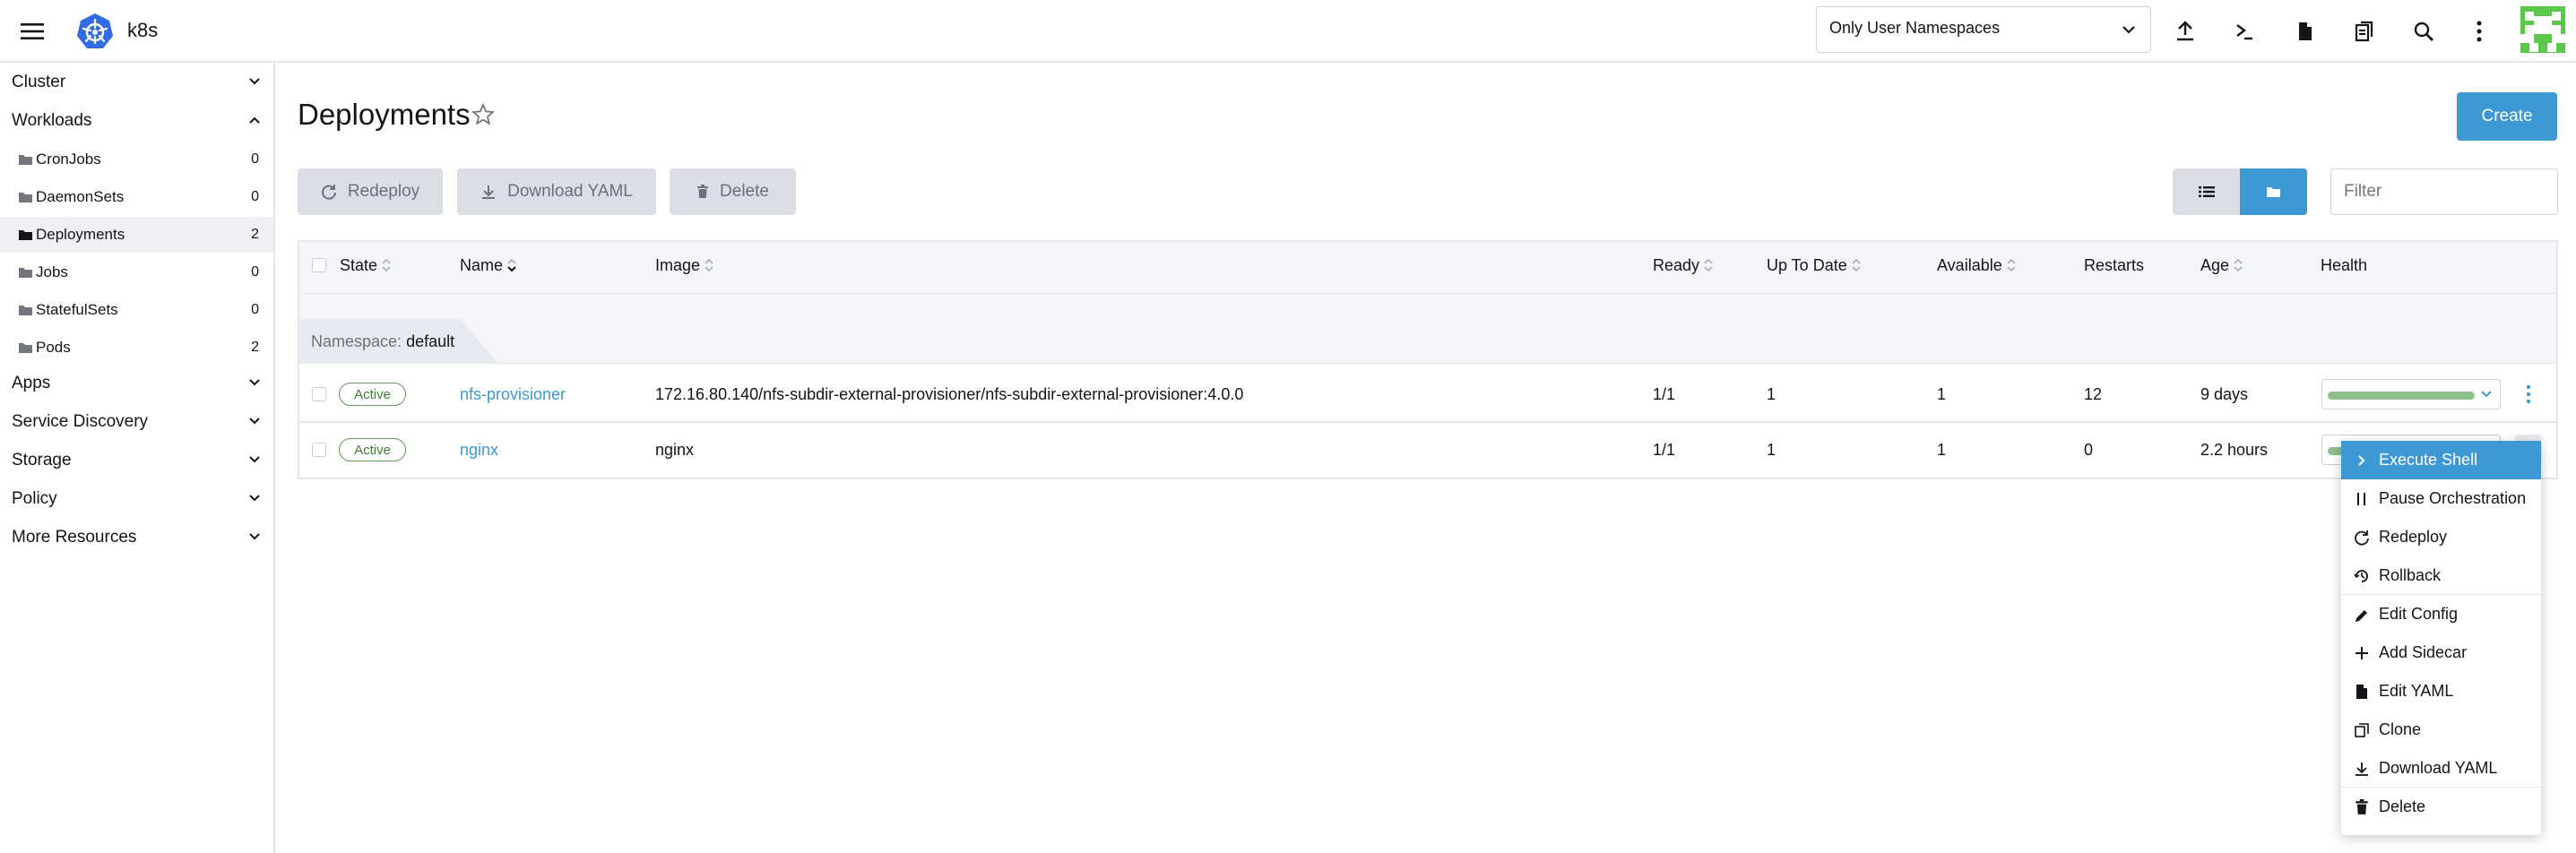 The image size is (2576, 853). I want to click on sidebar-item-deployments: Deployments 2, so click(136, 235).